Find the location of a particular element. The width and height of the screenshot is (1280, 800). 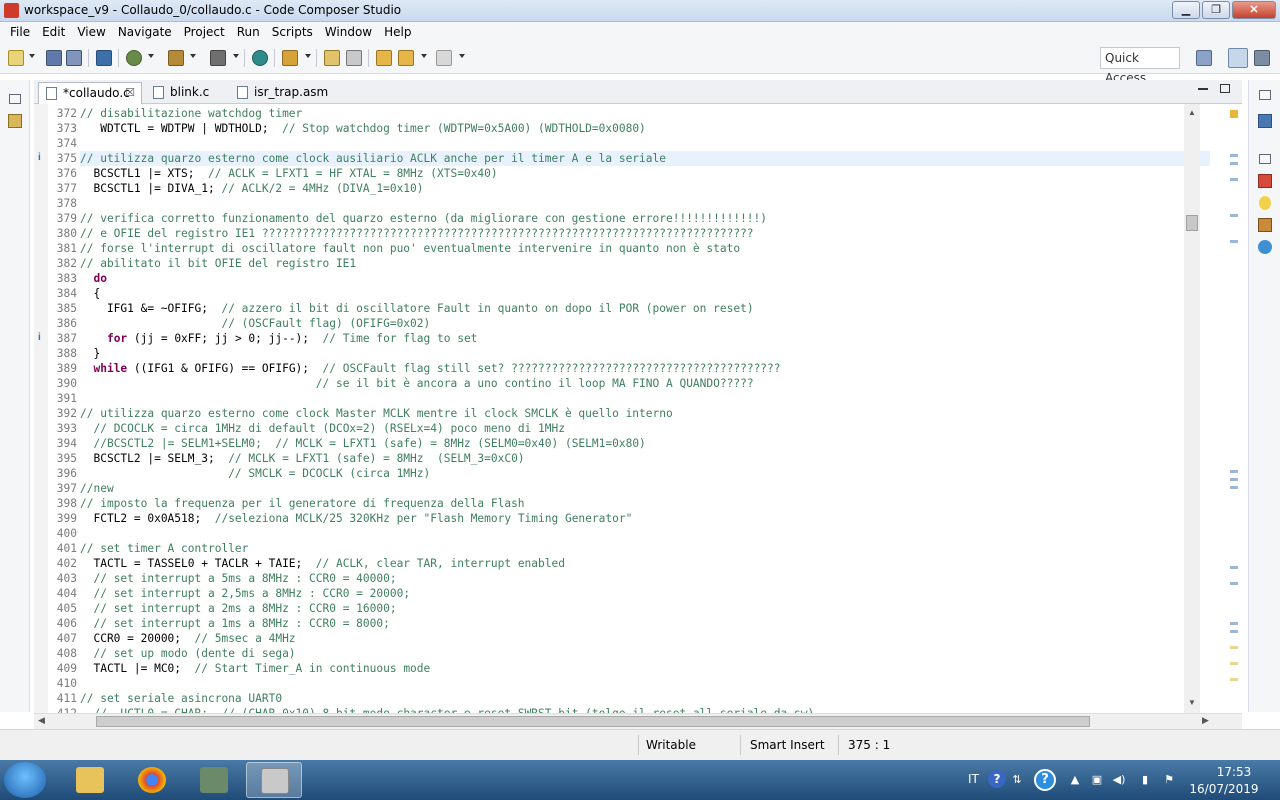

hammer-icon is located at coordinates (218, 58).